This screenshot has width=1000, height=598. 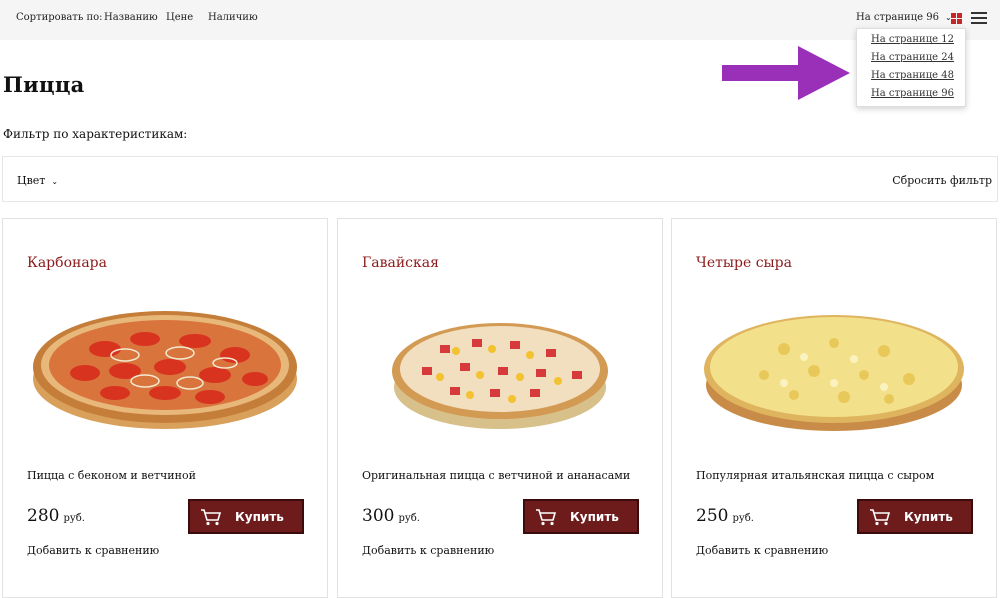 I want to click on filter-color-dropdown: Цвет ⌄, so click(x=37, y=180).